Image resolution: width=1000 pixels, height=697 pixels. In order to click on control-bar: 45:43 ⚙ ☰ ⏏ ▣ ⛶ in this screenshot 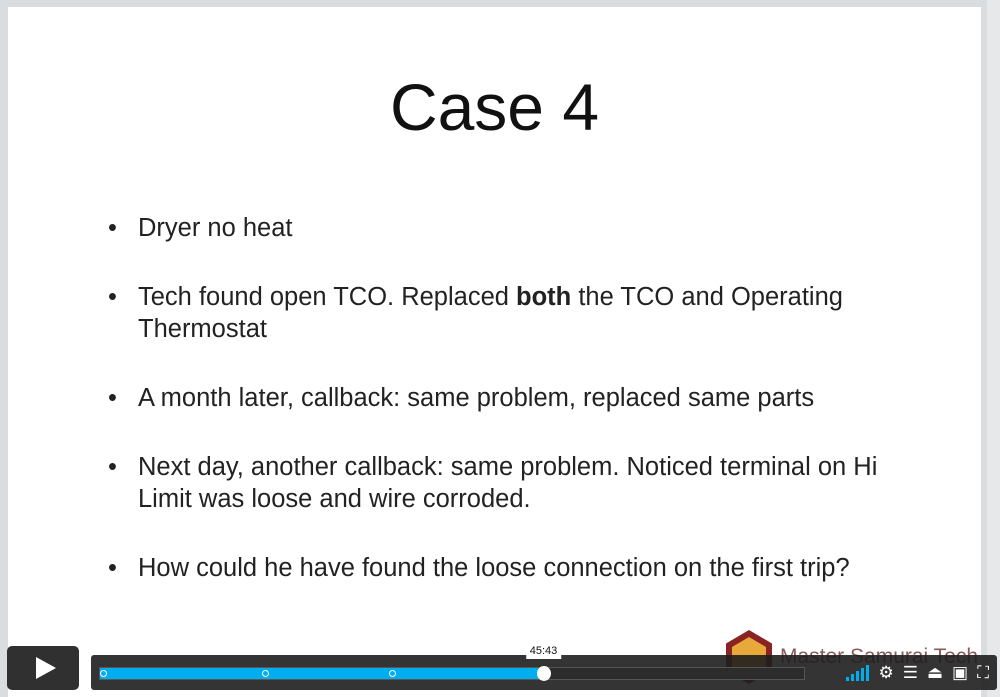, I will do `click(544, 666)`.